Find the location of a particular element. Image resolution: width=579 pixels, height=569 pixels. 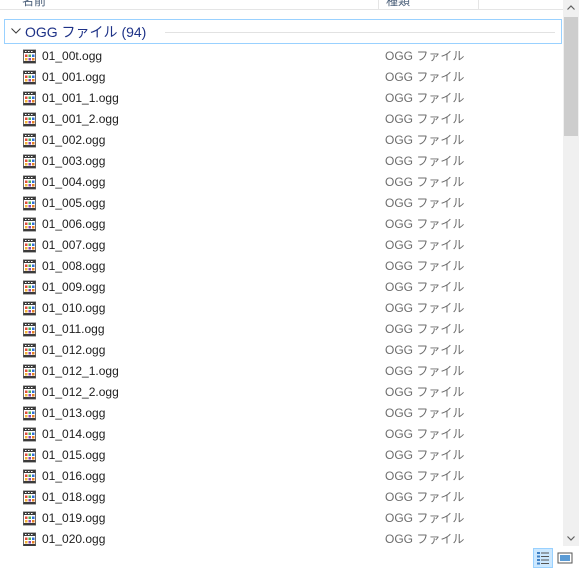

file-row: 01_00t.ogg OGG ファイル is located at coordinates (281, 56).